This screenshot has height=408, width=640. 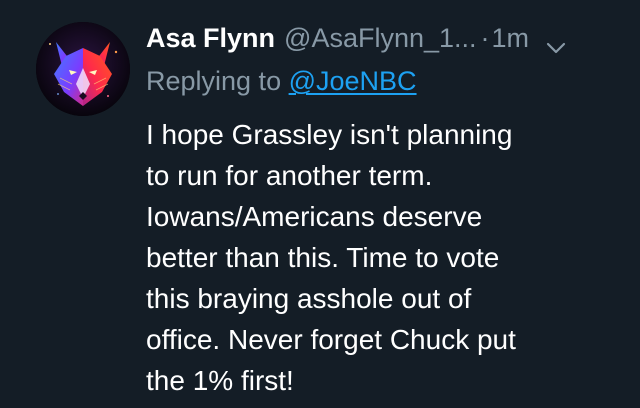 What do you see at coordinates (556, 42) in the screenshot?
I see `chevron-down-icon` at bounding box center [556, 42].